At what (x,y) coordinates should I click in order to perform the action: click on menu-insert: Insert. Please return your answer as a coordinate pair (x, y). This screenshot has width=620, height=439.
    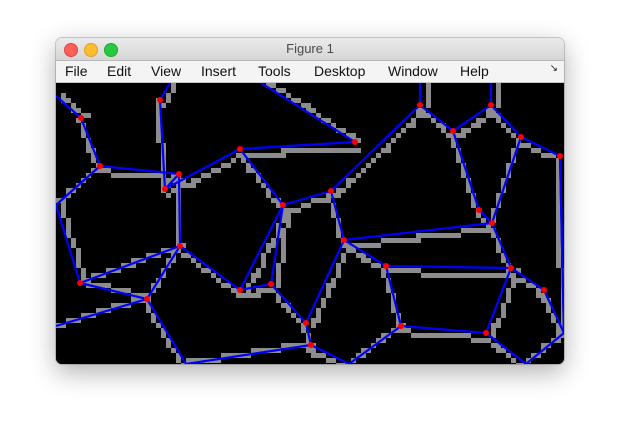
    Looking at the image, I should click on (218, 71).